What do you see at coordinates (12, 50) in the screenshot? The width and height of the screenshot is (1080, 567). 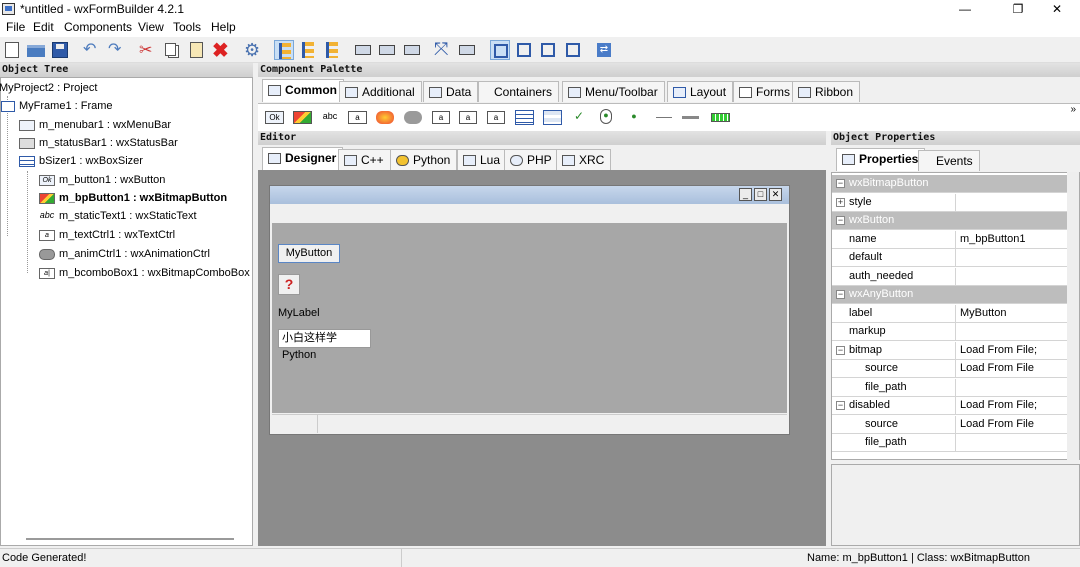 I see `new-icon` at bounding box center [12, 50].